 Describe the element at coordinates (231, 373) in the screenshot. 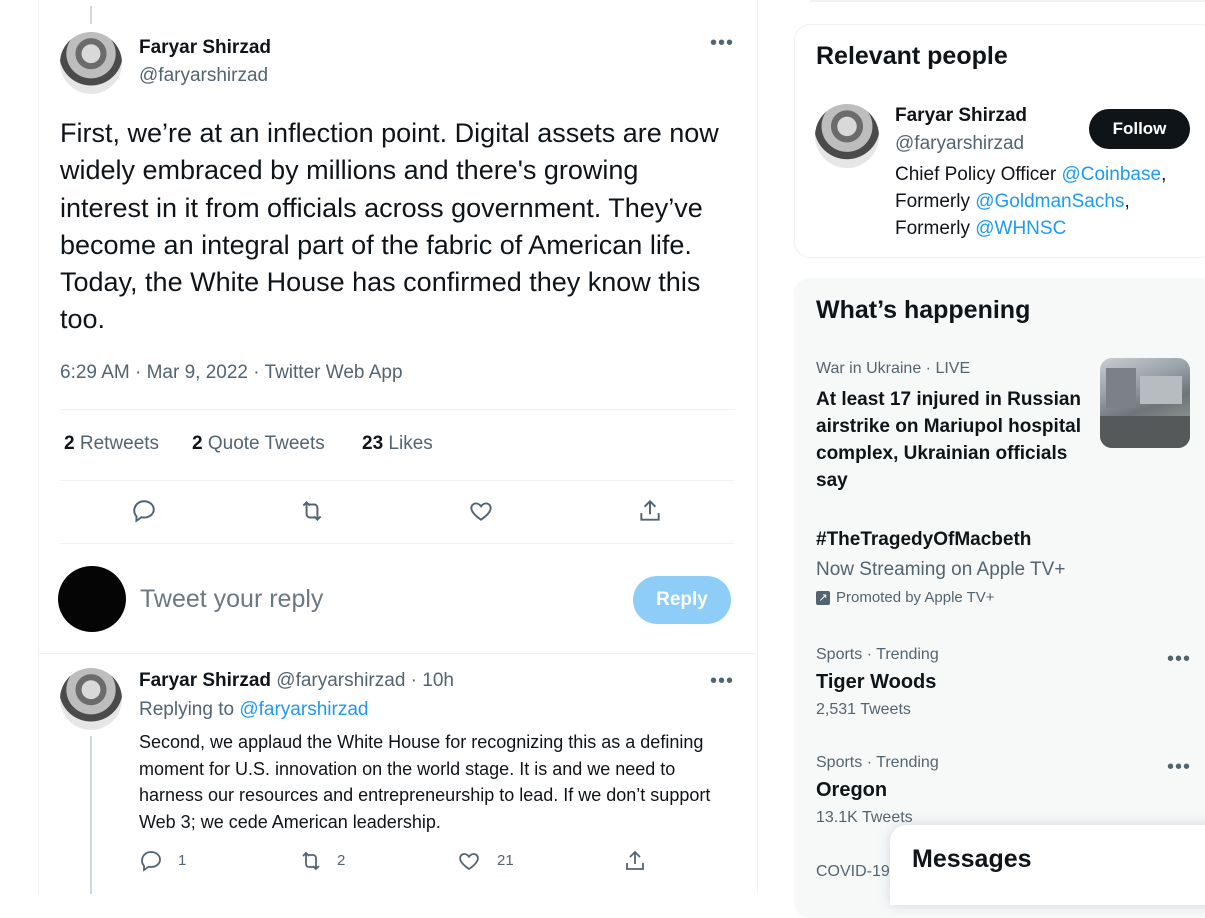

I see `tweet-timestamp: 6:29 AM · Mar 9, 2022 · Twitter Web App` at that location.